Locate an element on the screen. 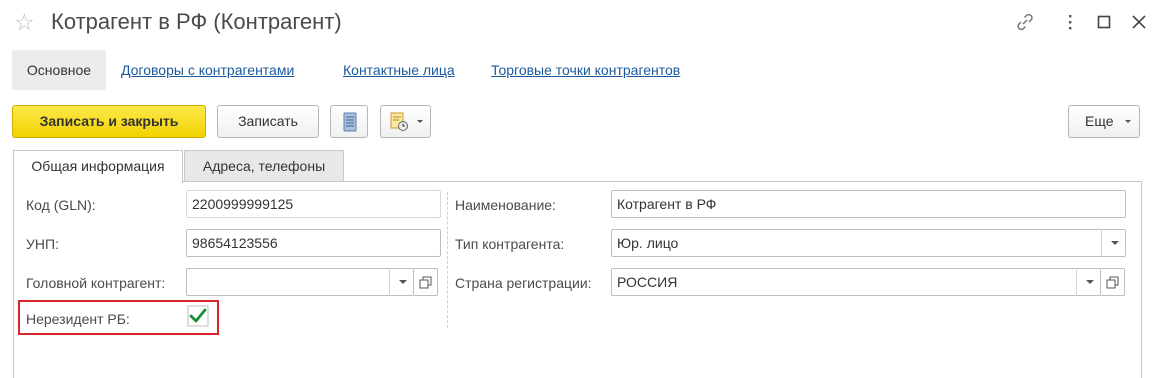 The width and height of the screenshot is (1158, 378). column-separator is located at coordinates (447, 260).